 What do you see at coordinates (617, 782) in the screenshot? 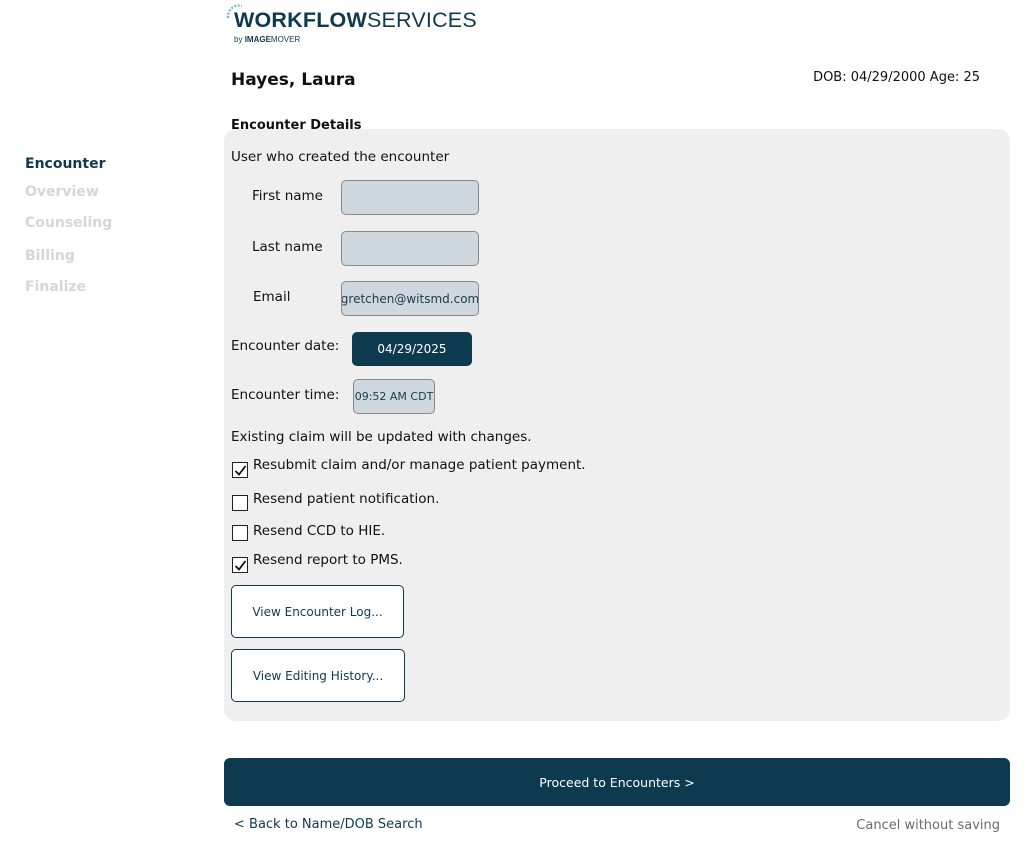
I see `proceed-to-encounters-button: Proceed to Encounters >` at bounding box center [617, 782].